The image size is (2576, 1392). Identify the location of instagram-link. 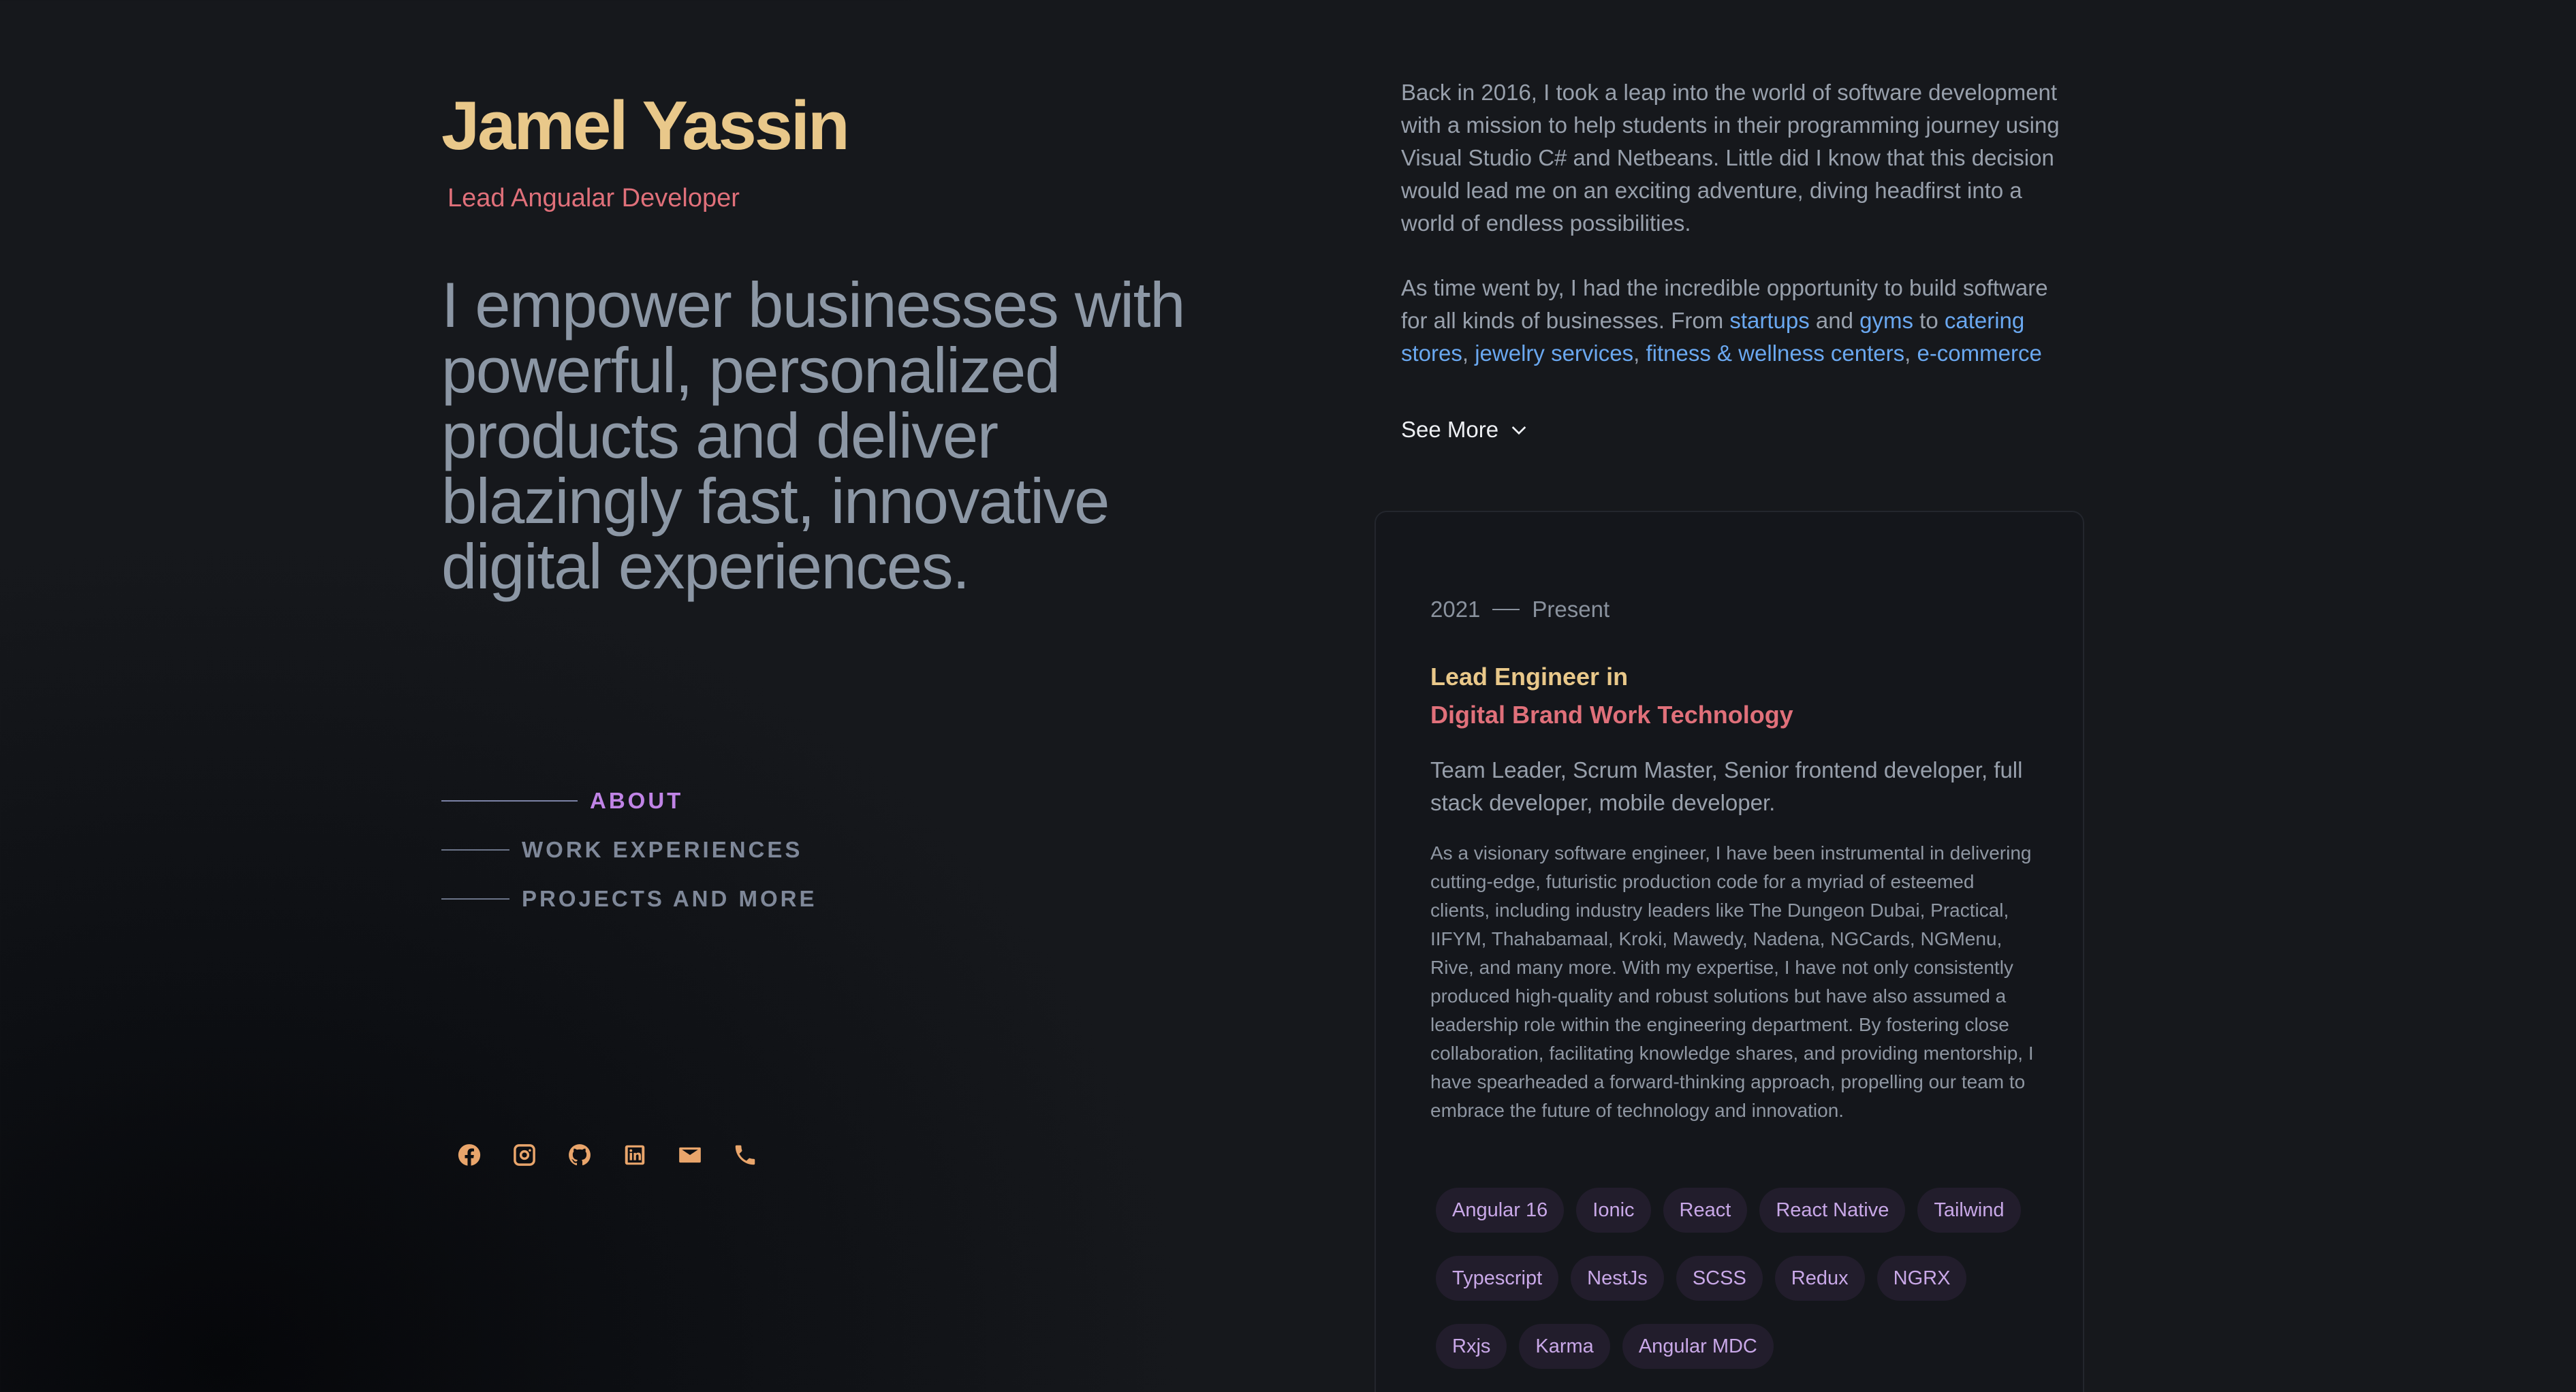
(524, 1155).